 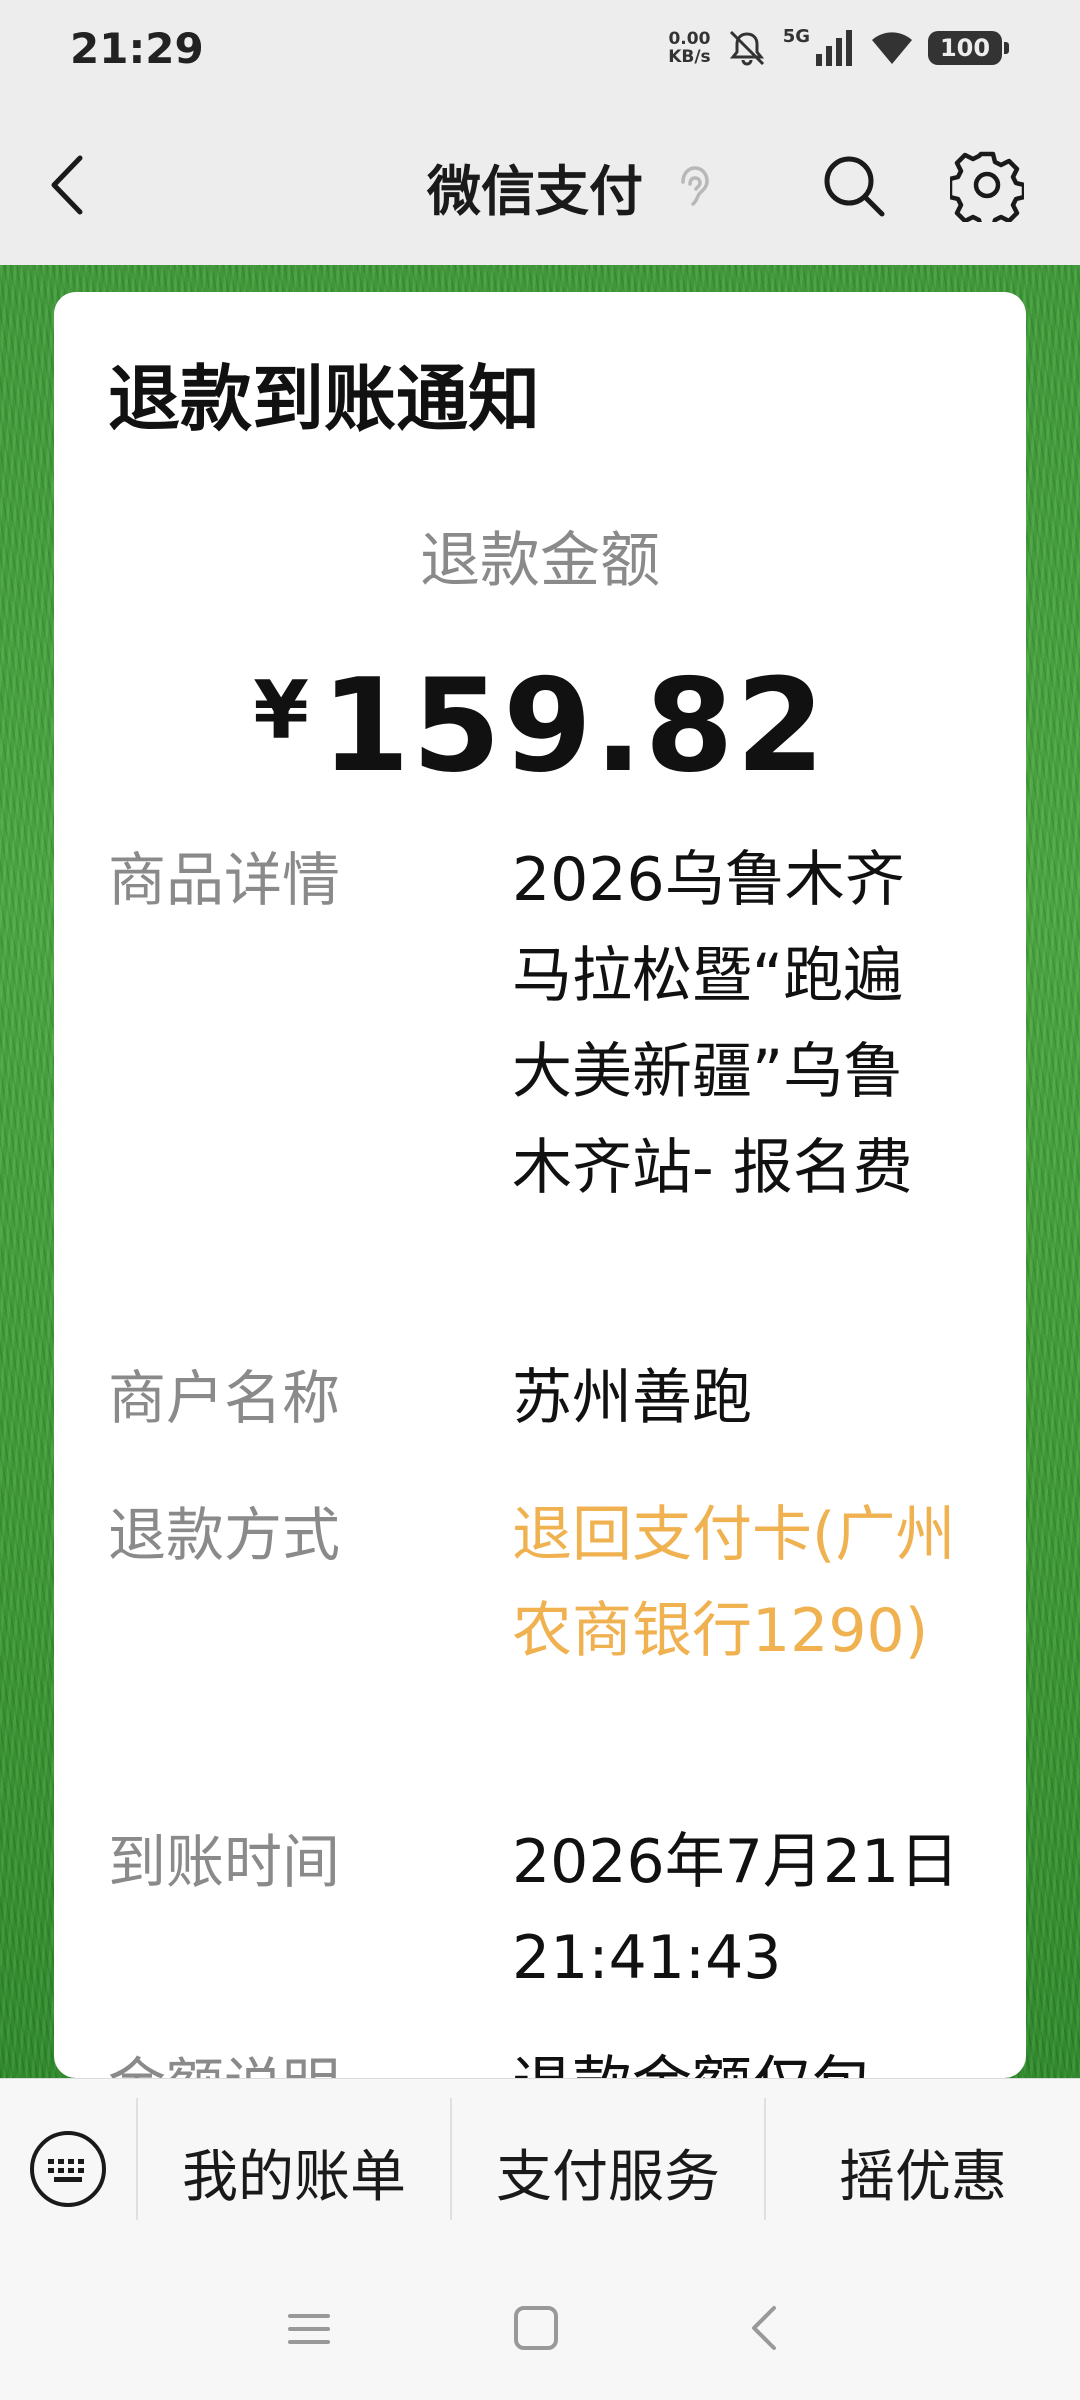 I want to click on amount: ¥159.82, so click(x=540, y=726).